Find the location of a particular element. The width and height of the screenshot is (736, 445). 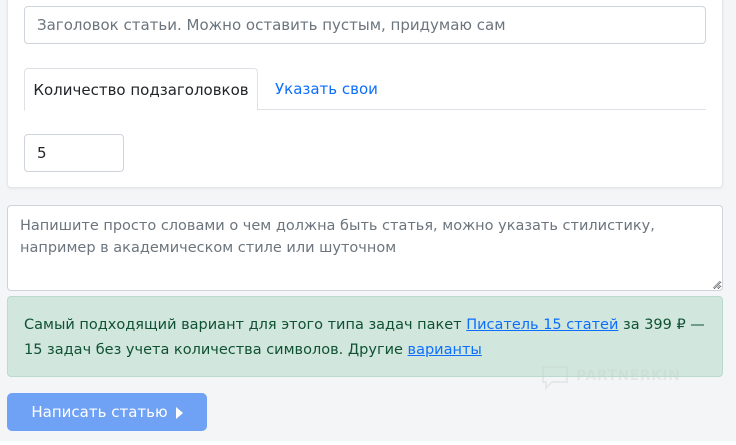

package-link: Писатель 15 статей is located at coordinates (542, 325).